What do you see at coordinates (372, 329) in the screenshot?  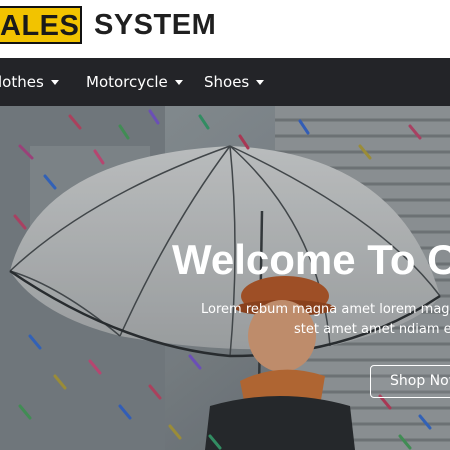 I see `hero-subtitle-line-2: stet amet amet ndiam e` at bounding box center [372, 329].